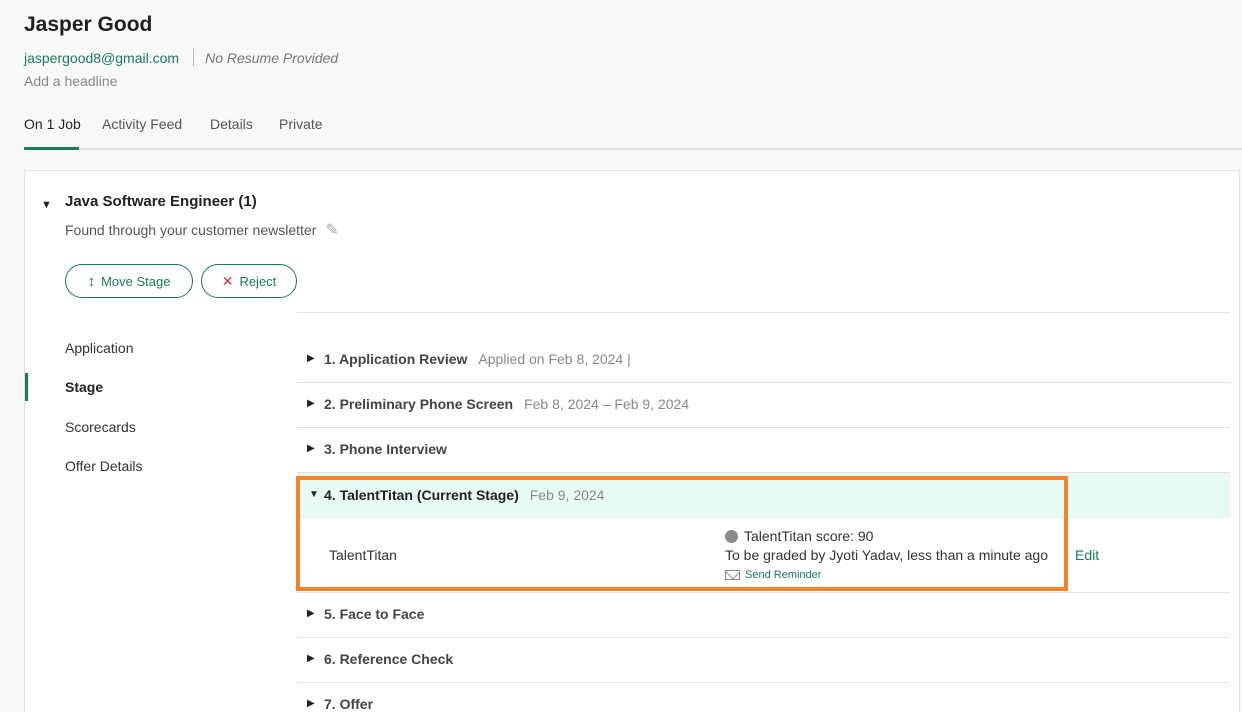 Image resolution: width=1242 pixels, height=712 pixels. I want to click on stage-row: ▶ 6. Reference Check, so click(763, 660).